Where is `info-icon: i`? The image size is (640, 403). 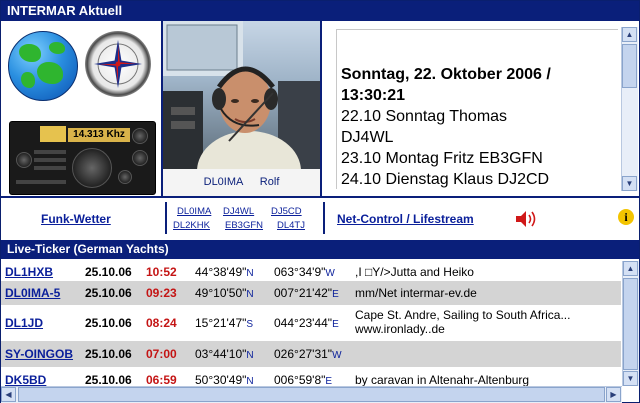 info-icon: i is located at coordinates (626, 217).